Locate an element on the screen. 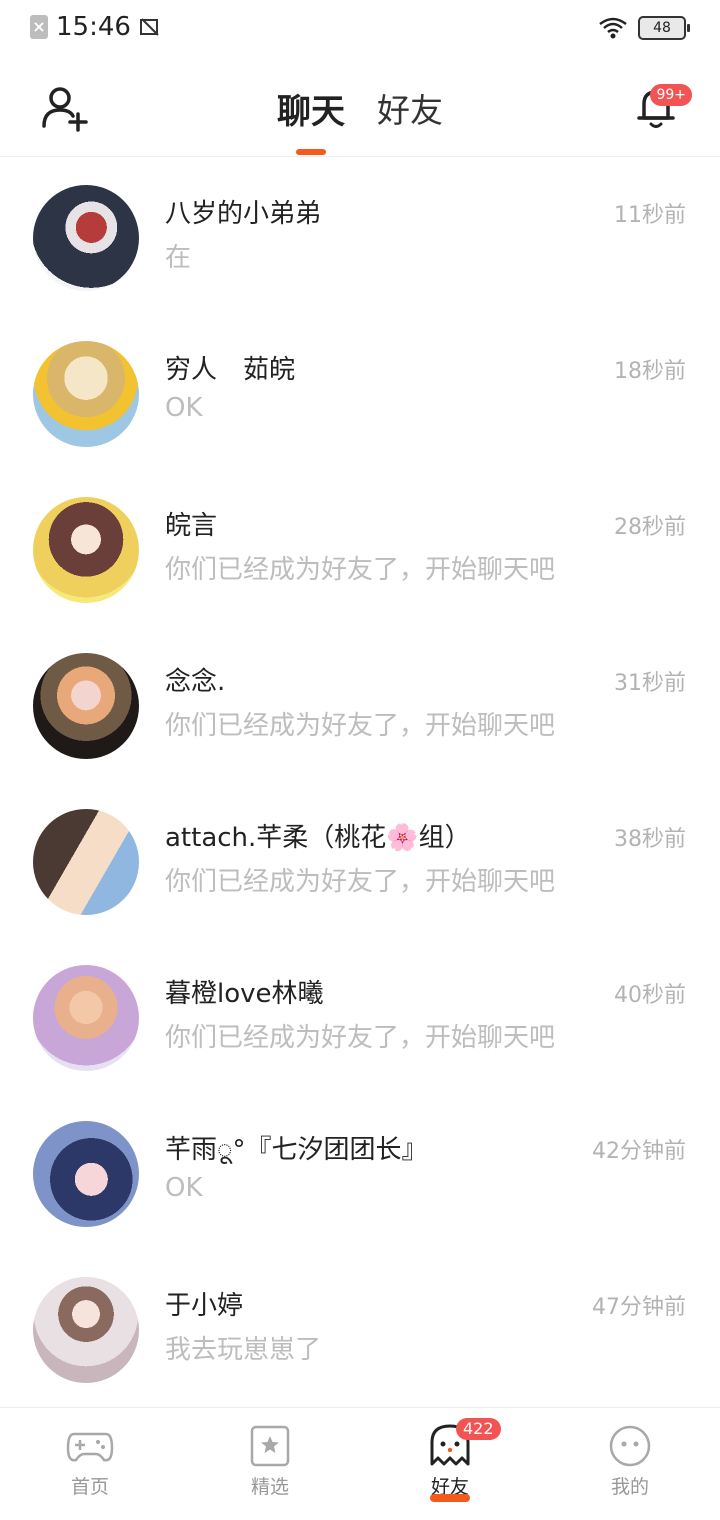  message-preview: 在 is located at coordinates (178, 258).